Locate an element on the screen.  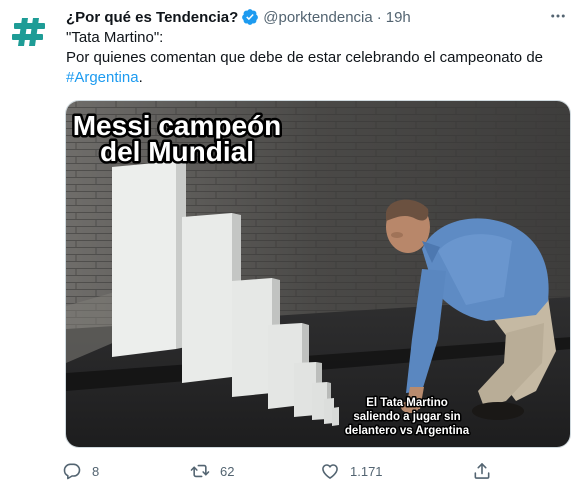
heart-icon is located at coordinates (330, 471).